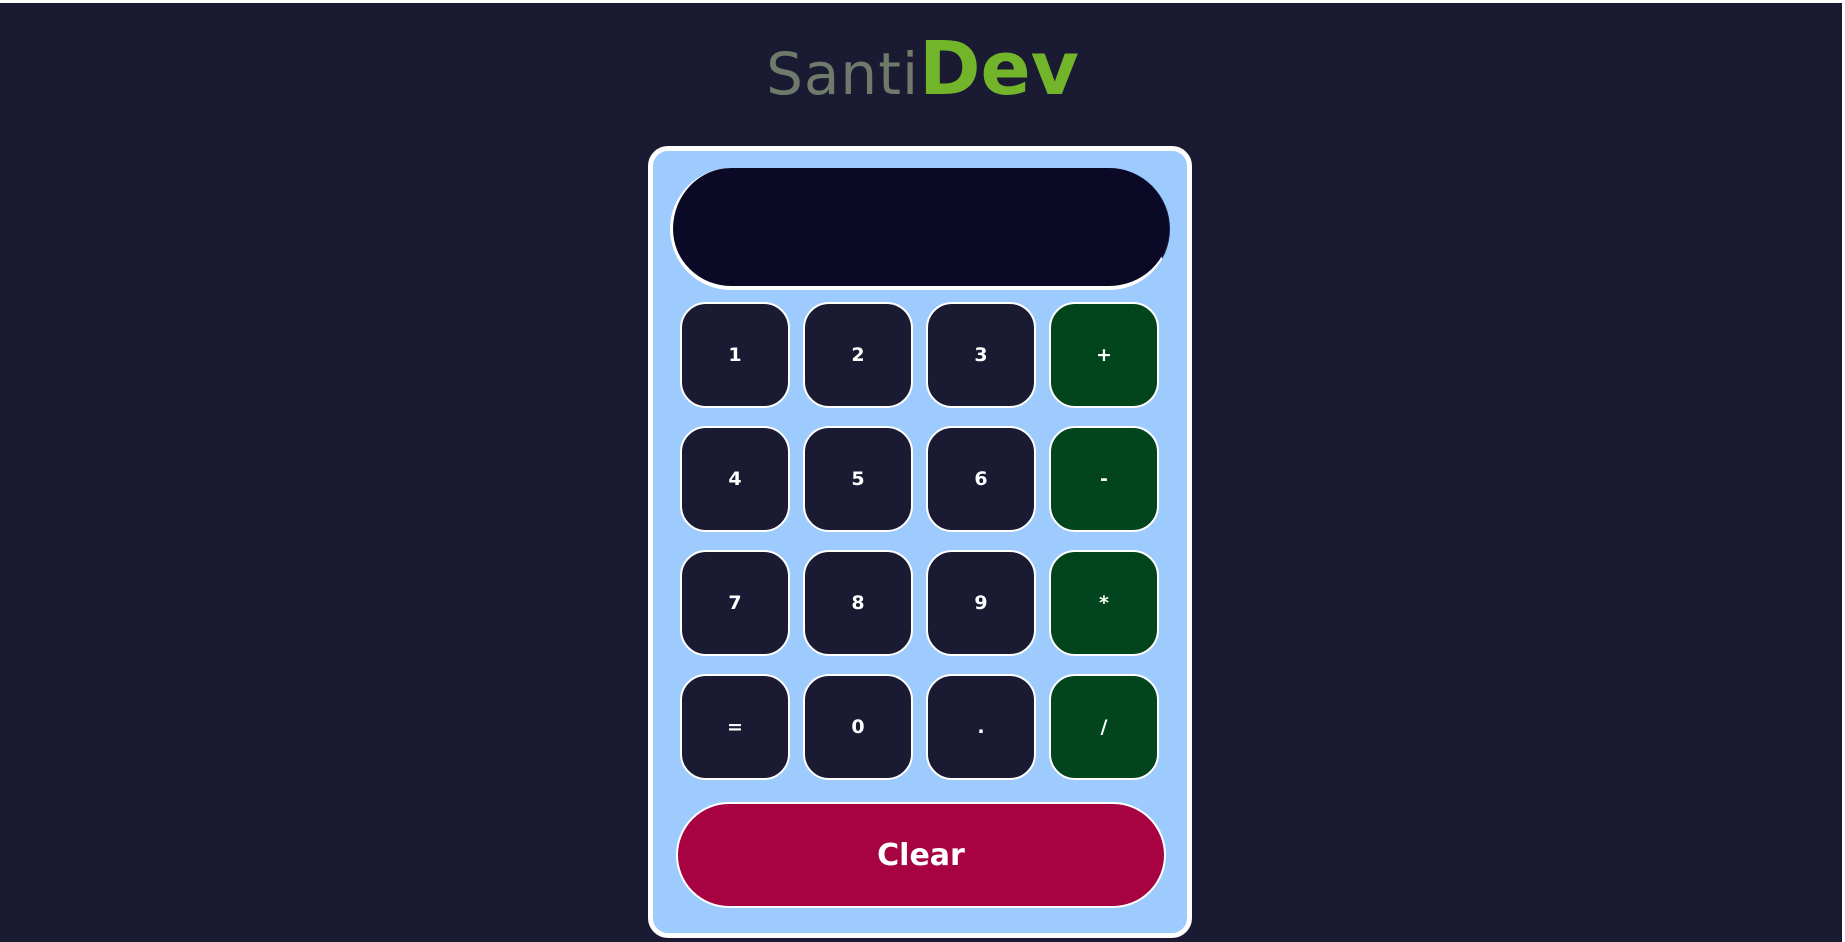 The width and height of the screenshot is (1845, 942). I want to click on keypad: 1 2 3 + 4 5 6 - 7 8 9 * = 0 . /, so click(920, 541).